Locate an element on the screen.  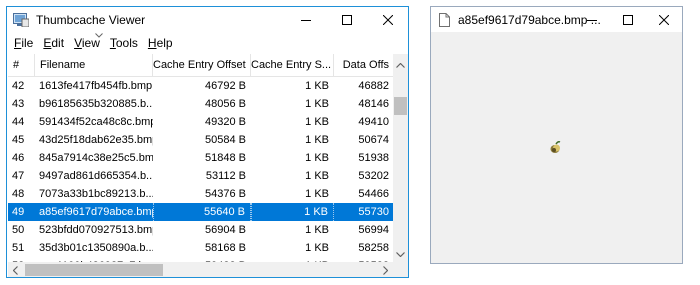
thumbcache-app-icon is located at coordinates (21, 20).